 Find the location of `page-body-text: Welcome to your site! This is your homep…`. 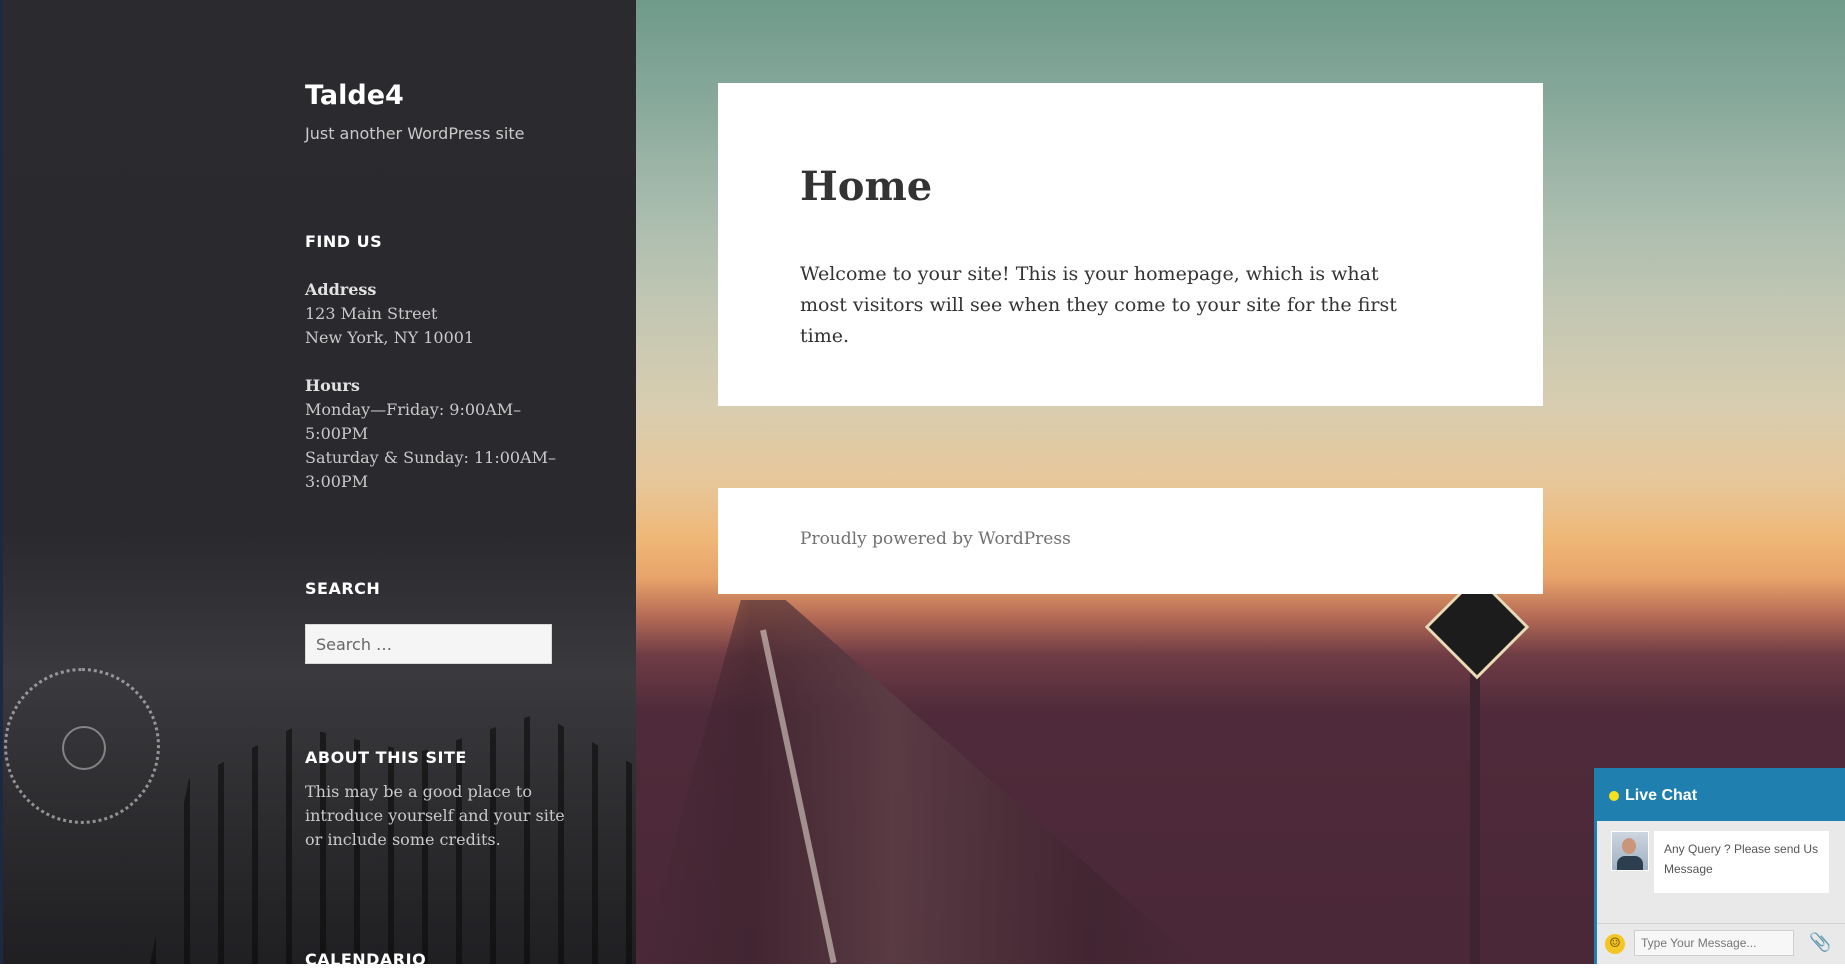

page-body-text: Welcome to your site! This is your homep… is located at coordinates (1098, 305).